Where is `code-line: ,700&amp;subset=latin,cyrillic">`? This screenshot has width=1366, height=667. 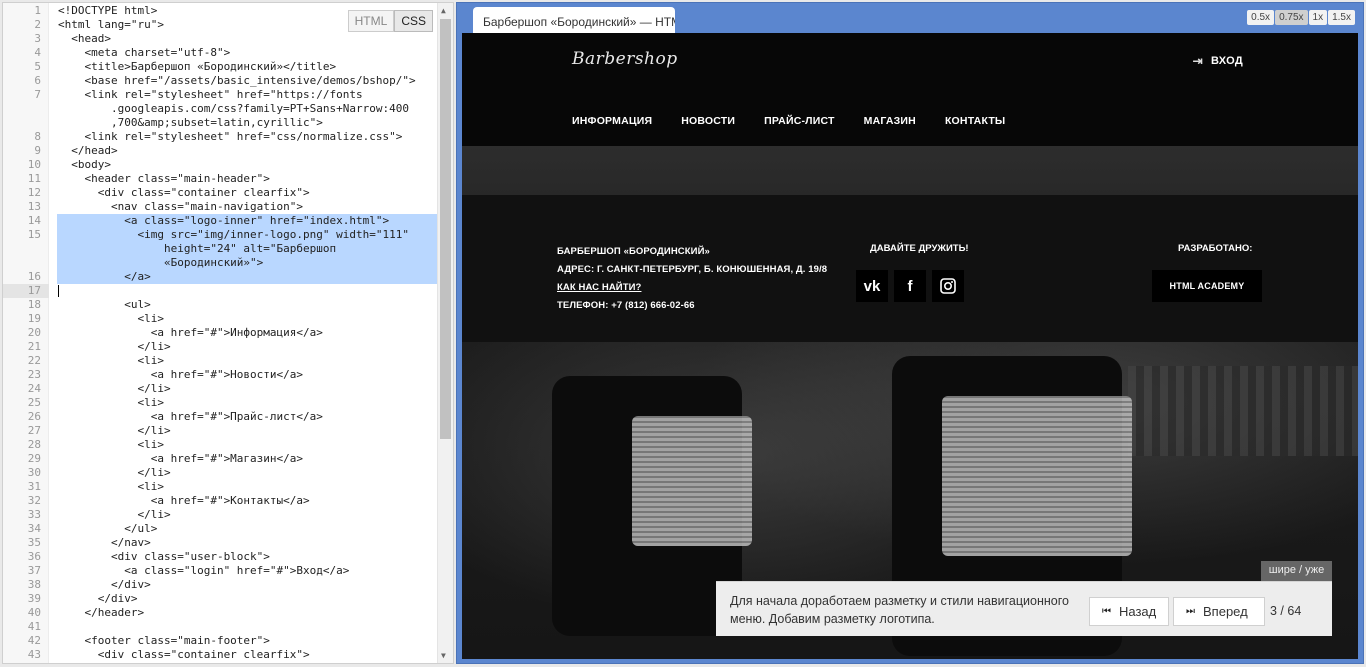
code-line: ,700&amp;subset=latin,cyrillic"> is located at coordinates (228, 123).